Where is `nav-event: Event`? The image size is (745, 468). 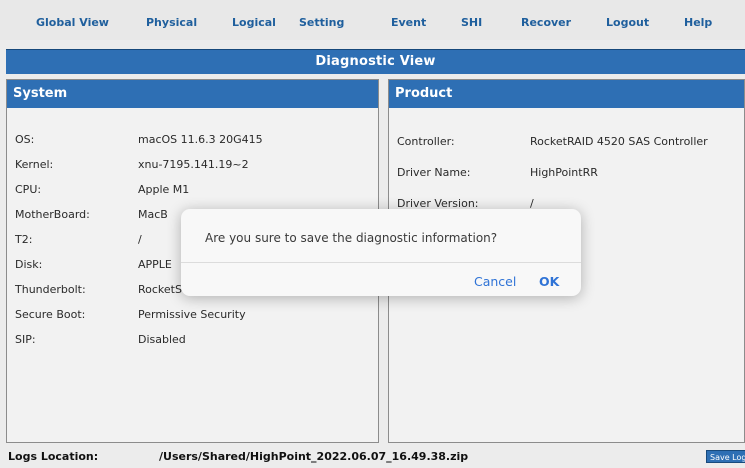
nav-event: Event is located at coordinates (408, 22).